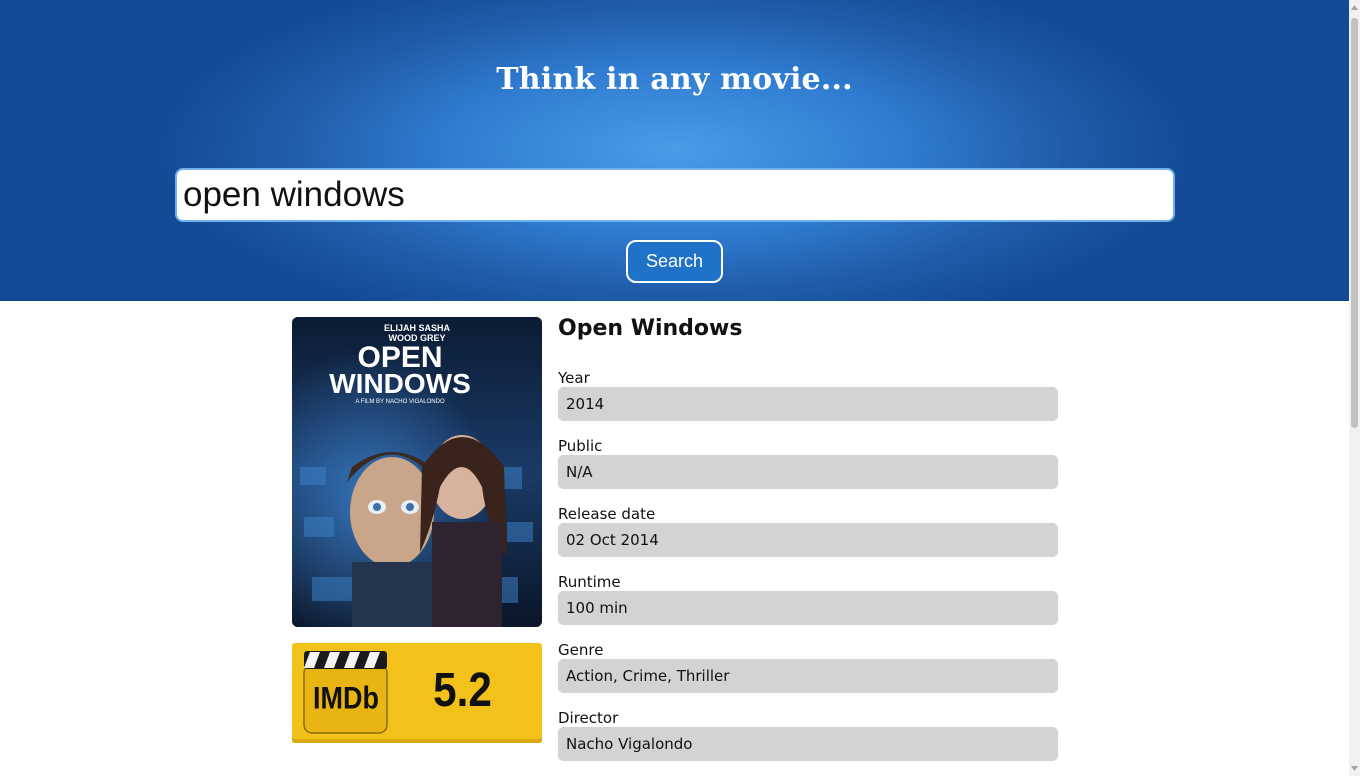  I want to click on imdb-rating-value: 5.2, so click(462, 690).